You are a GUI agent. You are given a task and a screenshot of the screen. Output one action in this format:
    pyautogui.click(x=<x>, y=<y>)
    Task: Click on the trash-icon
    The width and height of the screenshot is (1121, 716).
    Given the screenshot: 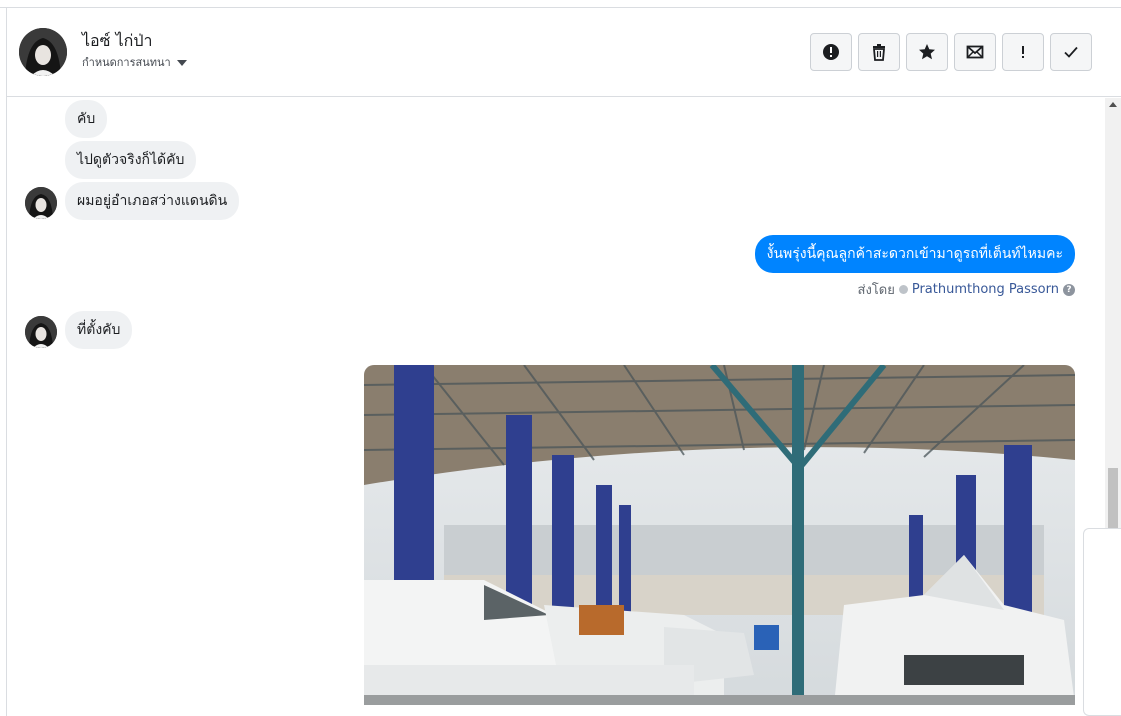 What is the action you would take?
    pyautogui.click(x=879, y=52)
    